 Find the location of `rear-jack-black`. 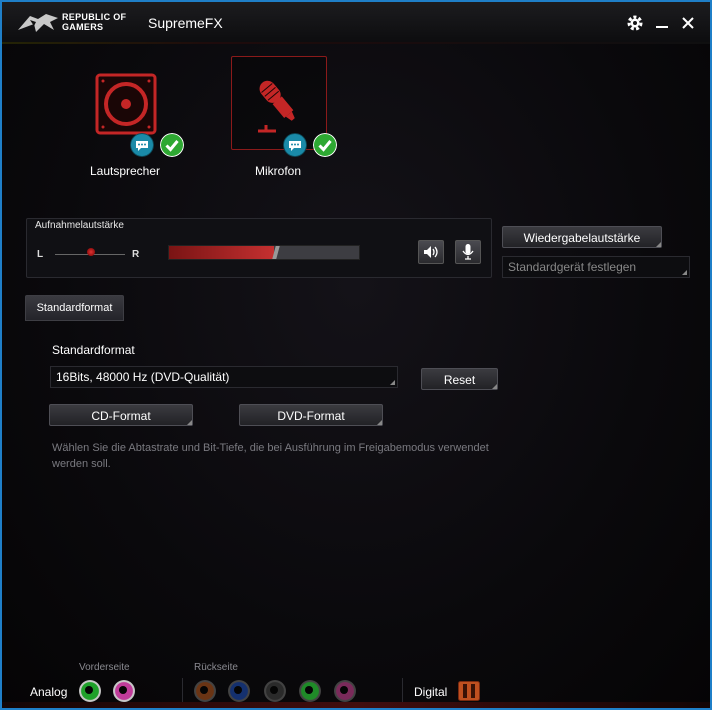

rear-jack-black is located at coordinates (275, 691).